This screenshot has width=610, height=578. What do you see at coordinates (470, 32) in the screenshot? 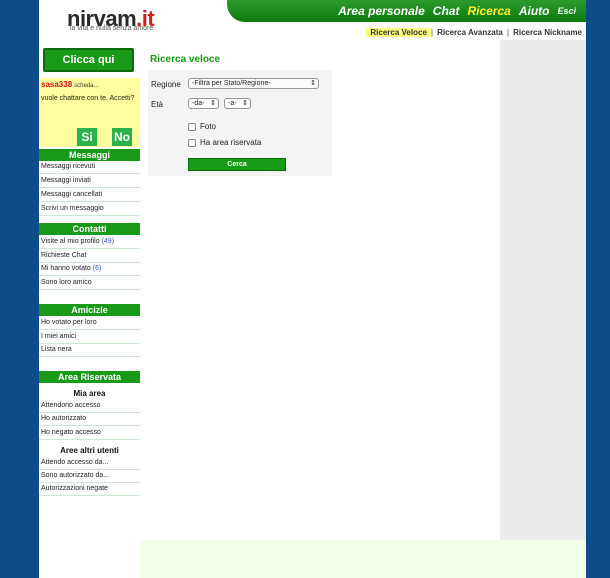
I see `tab-ricerca-avanzata: Ricerca Avanzata` at bounding box center [470, 32].